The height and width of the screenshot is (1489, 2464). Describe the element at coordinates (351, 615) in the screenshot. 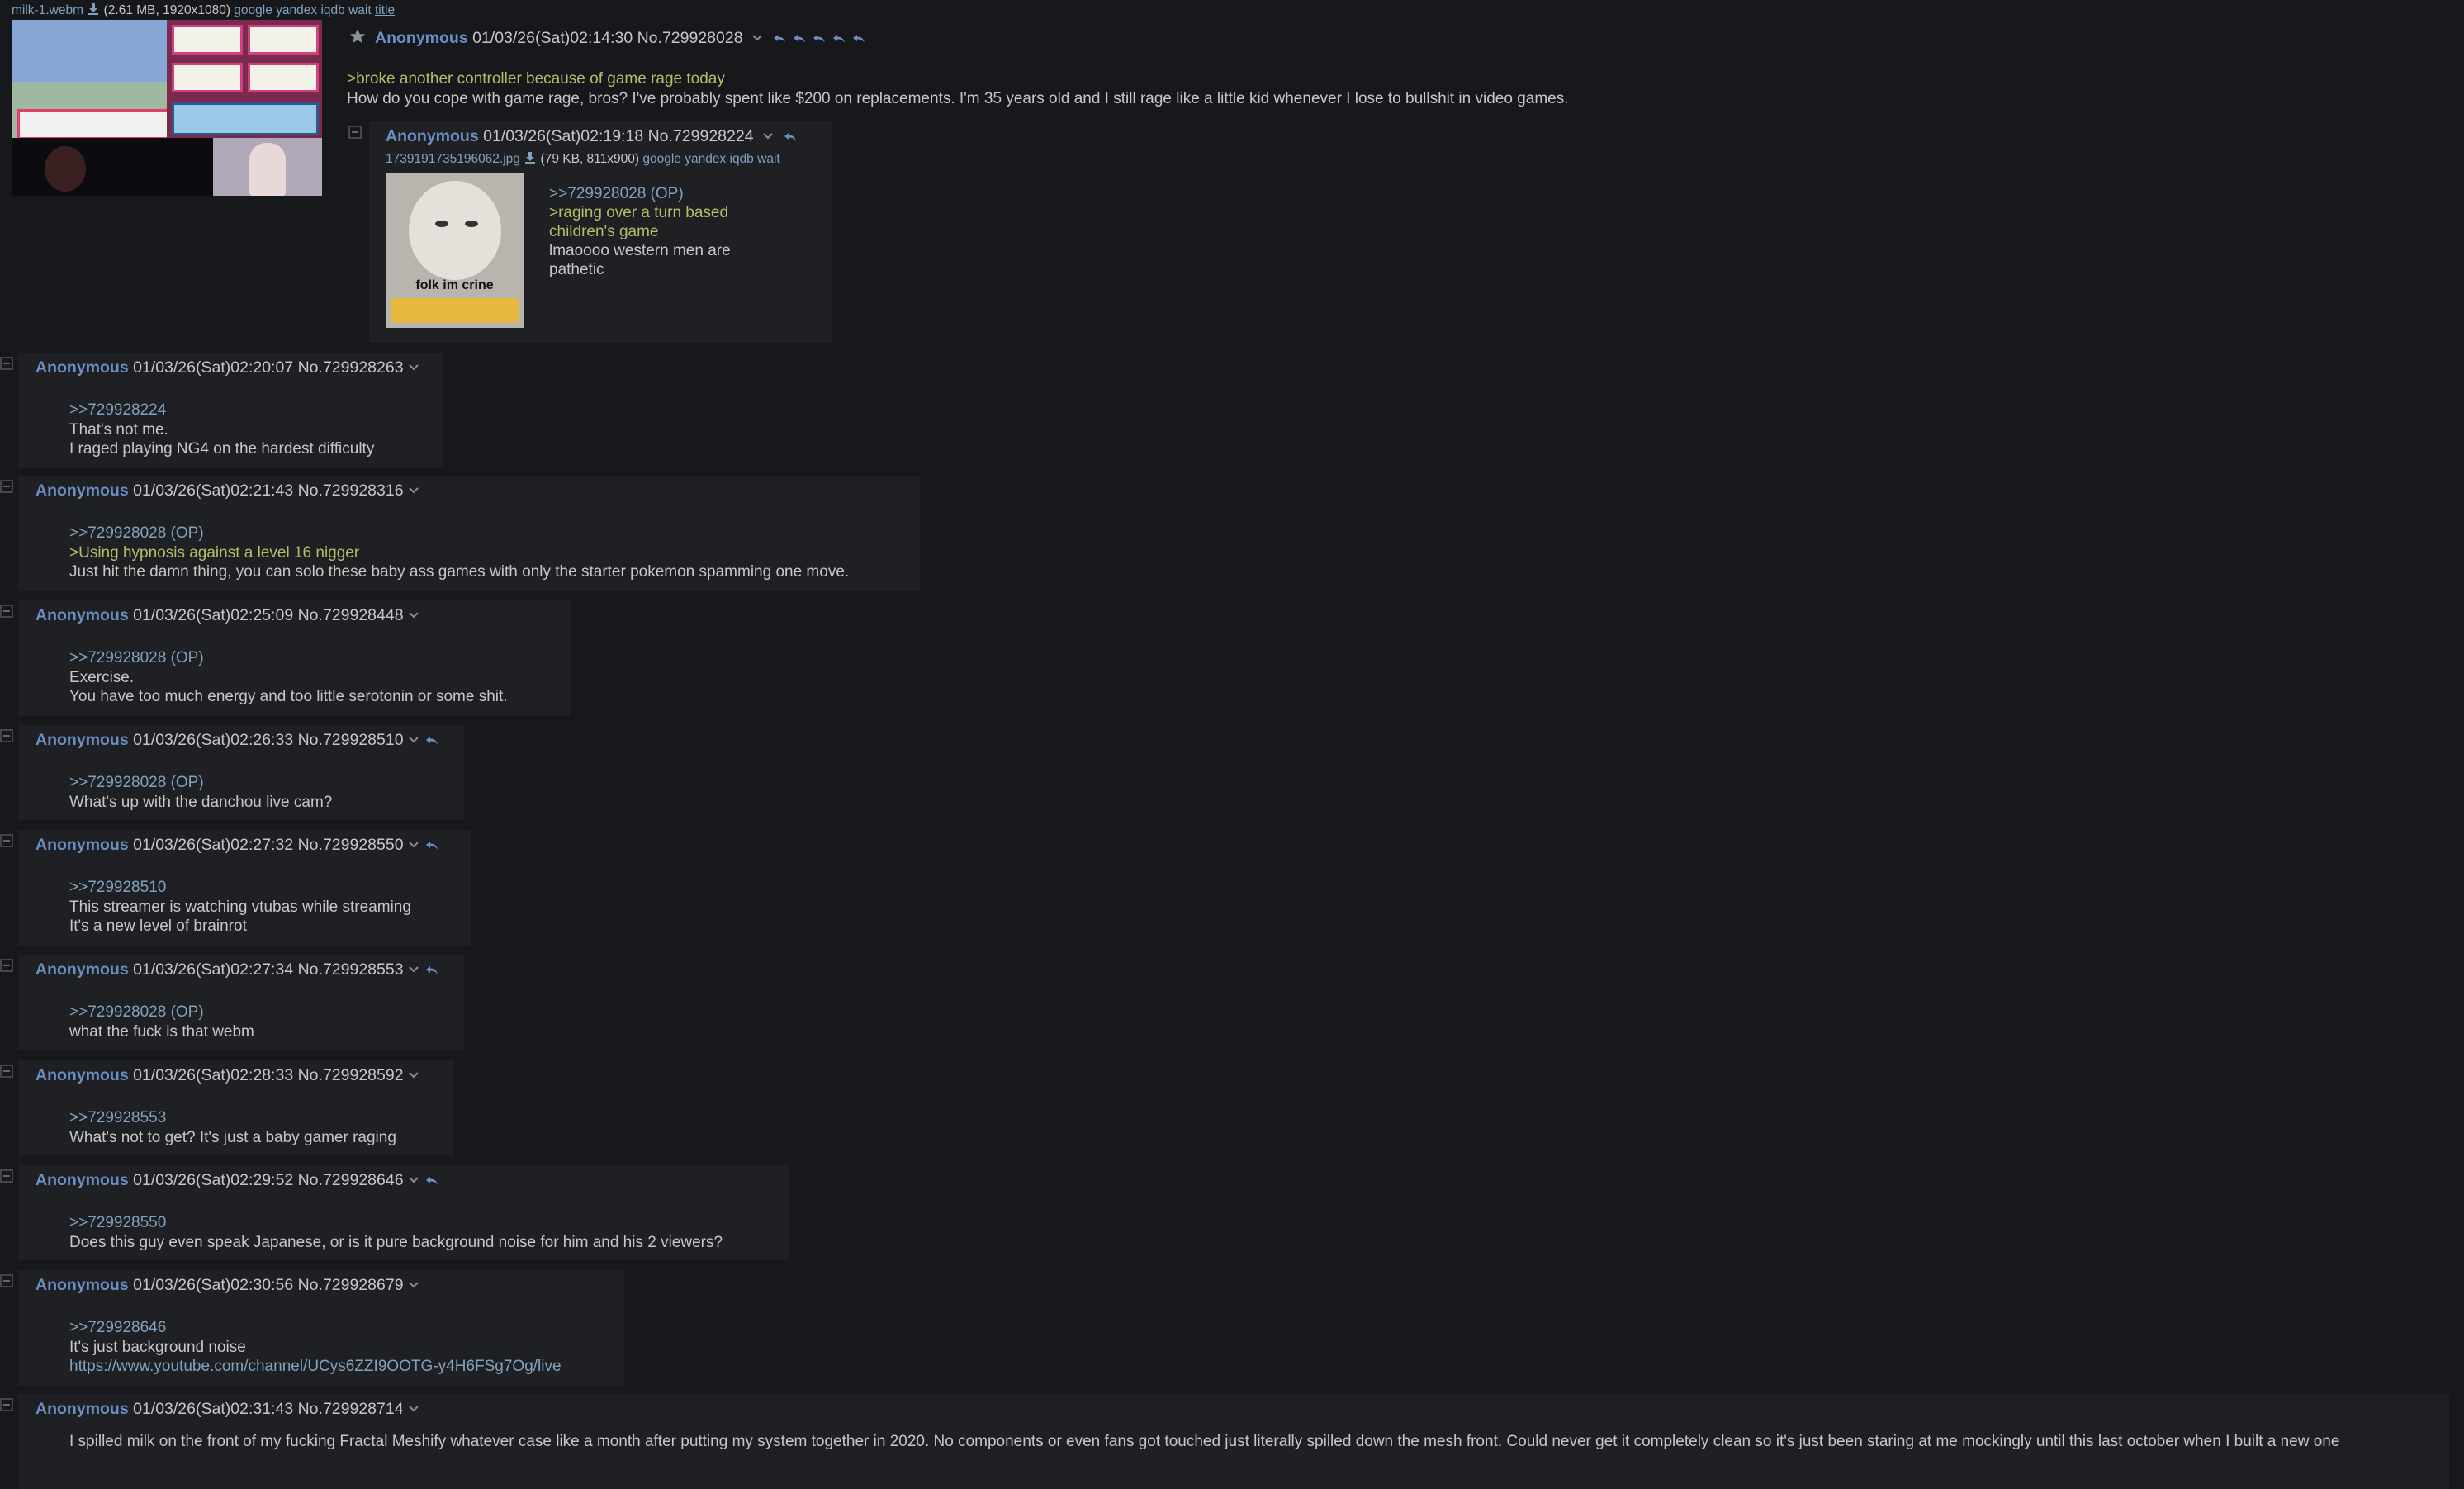

I see `post-number: No.729928448` at that location.